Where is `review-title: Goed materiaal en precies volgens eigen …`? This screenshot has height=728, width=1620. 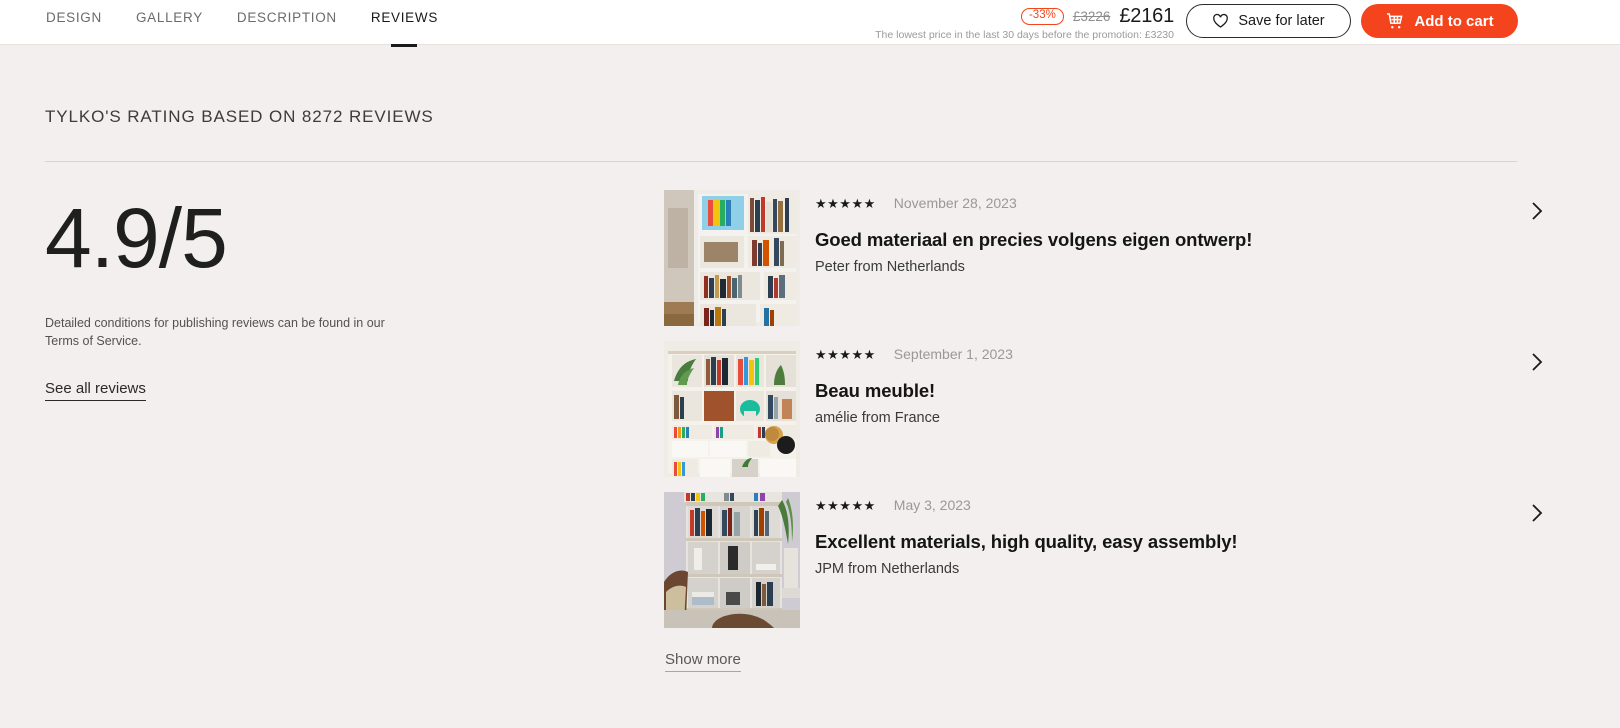 review-title: Goed materiaal en precies volgens eigen … is located at coordinates (1034, 239).